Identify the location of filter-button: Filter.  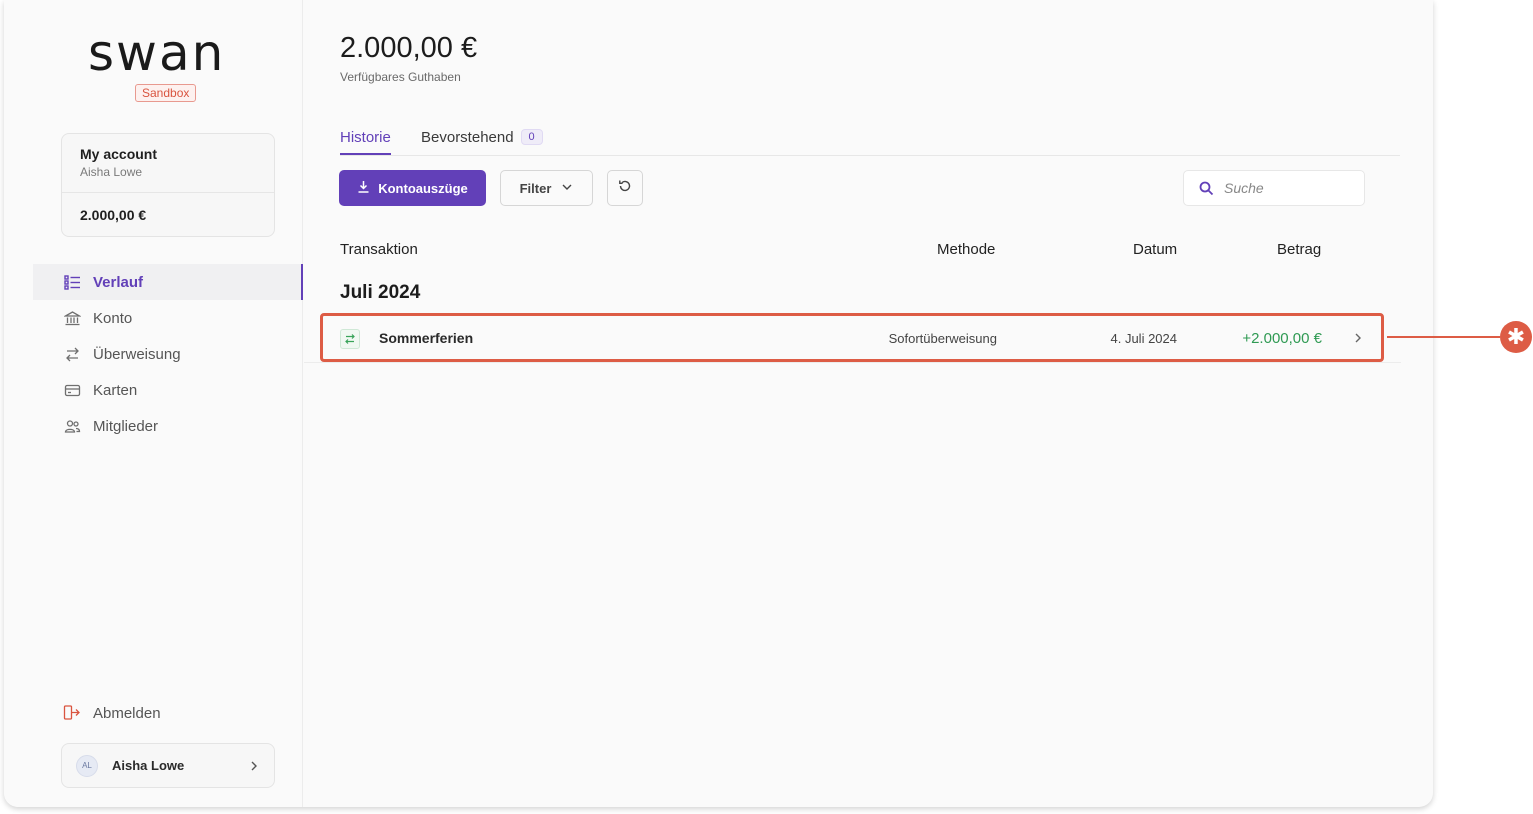
(546, 188).